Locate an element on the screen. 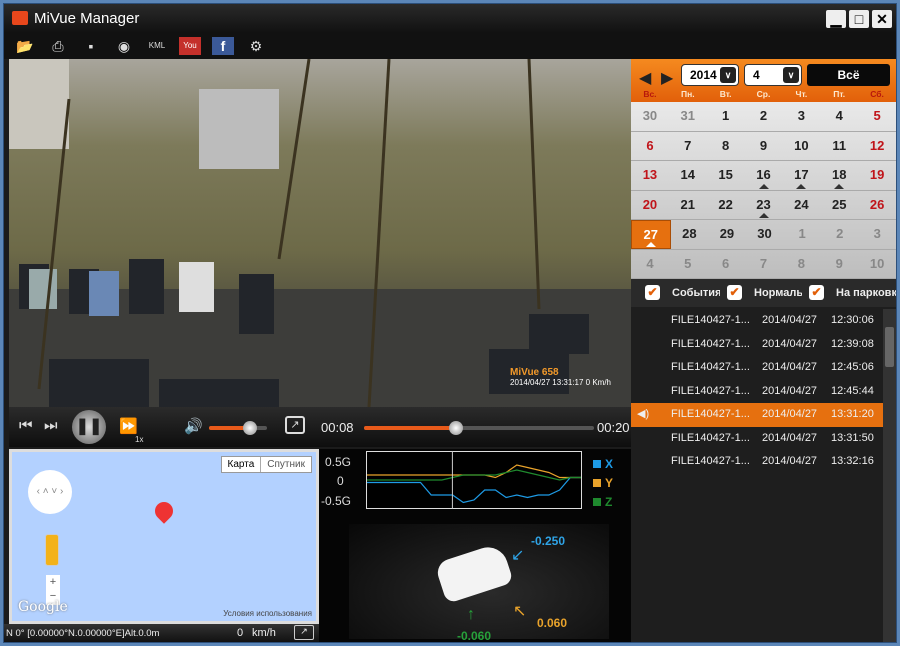  volume-icon: 🔊 is located at coordinates (193, 426).